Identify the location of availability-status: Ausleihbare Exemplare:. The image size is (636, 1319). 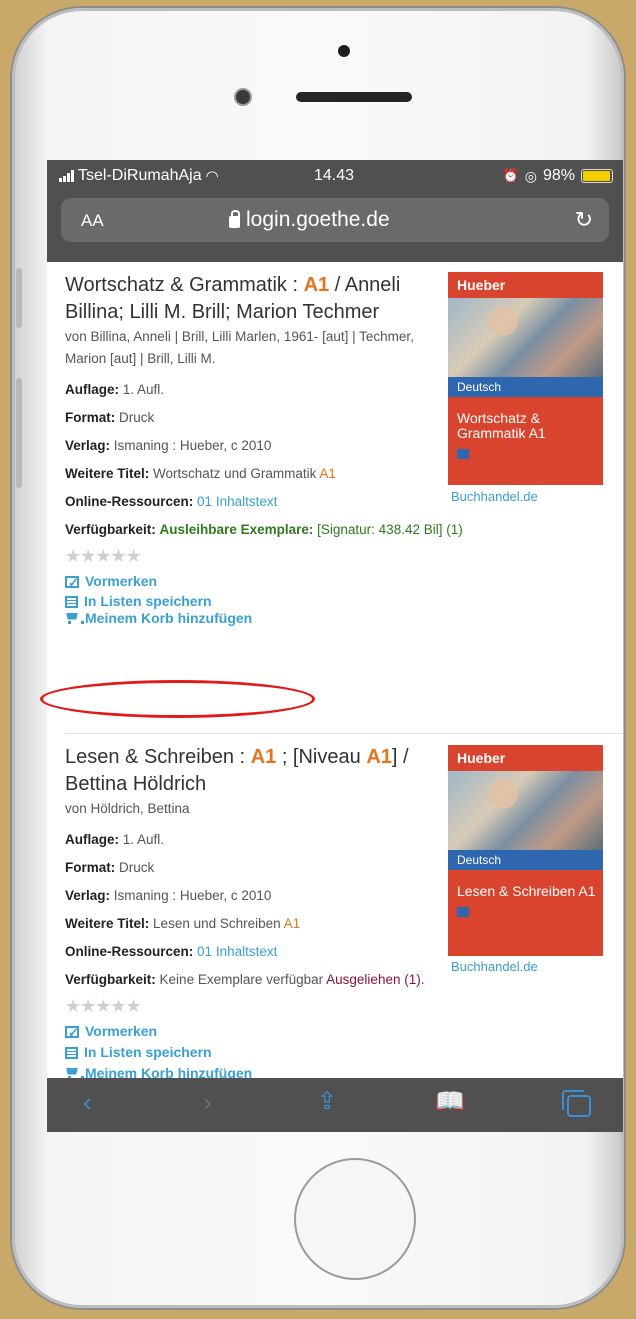
(237, 529).